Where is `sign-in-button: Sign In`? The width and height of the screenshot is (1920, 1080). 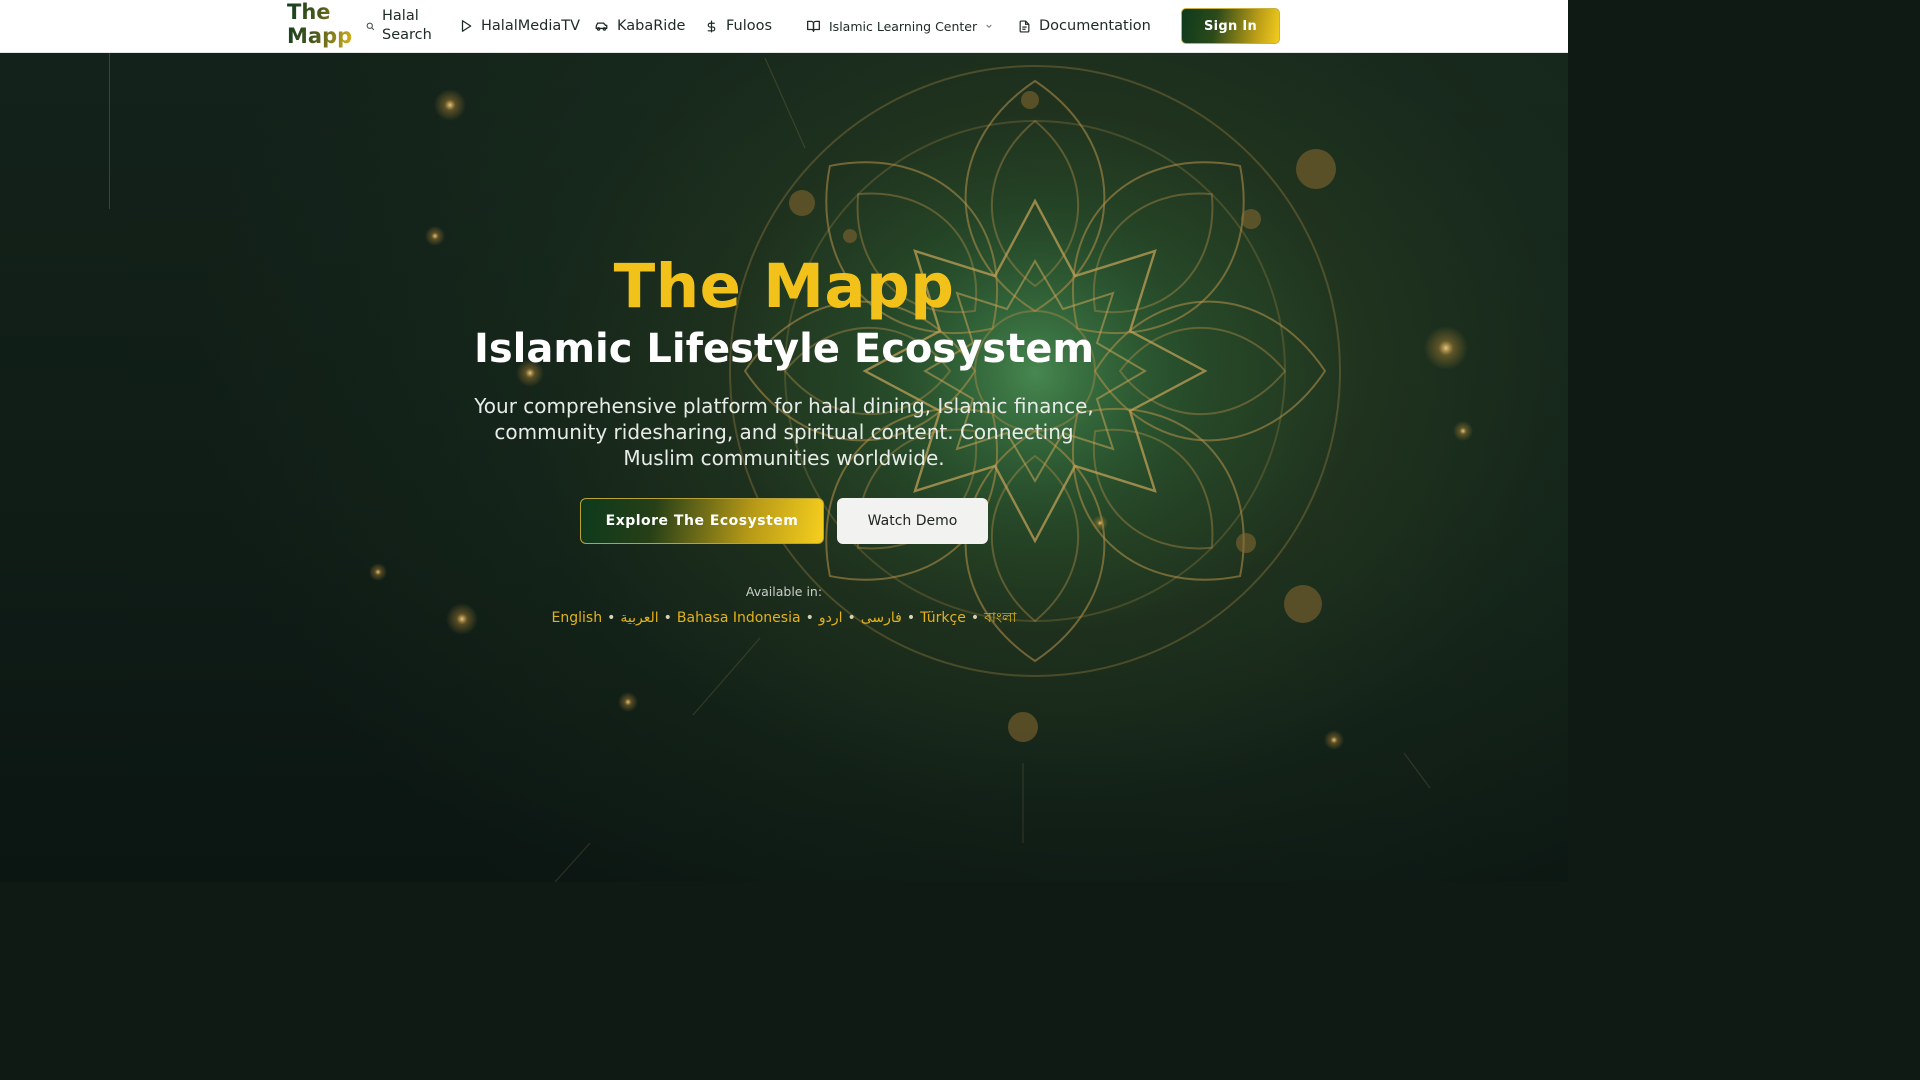
sign-in-button: Sign In is located at coordinates (1230, 26).